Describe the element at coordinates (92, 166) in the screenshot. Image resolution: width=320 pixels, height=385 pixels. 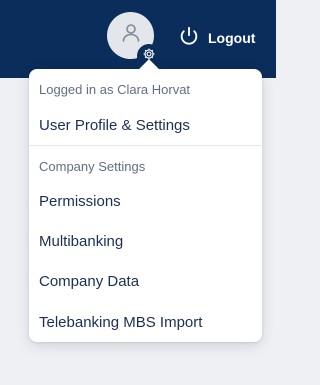
I see `company-settings-label: Company Settings` at that location.